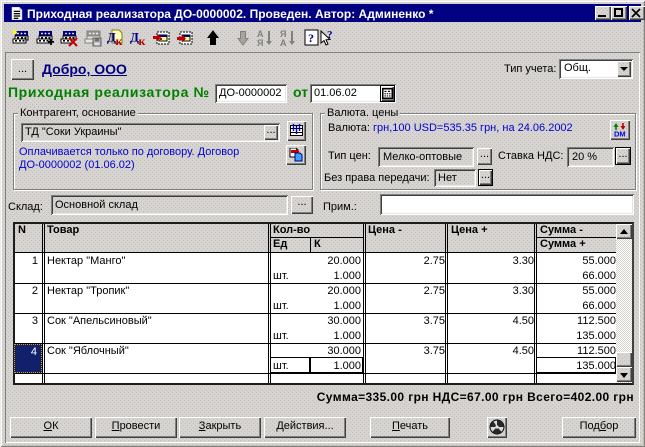 This screenshot has height=447, width=645. What do you see at coordinates (620, 134) in the screenshot?
I see `svg-text: DM` at bounding box center [620, 134].